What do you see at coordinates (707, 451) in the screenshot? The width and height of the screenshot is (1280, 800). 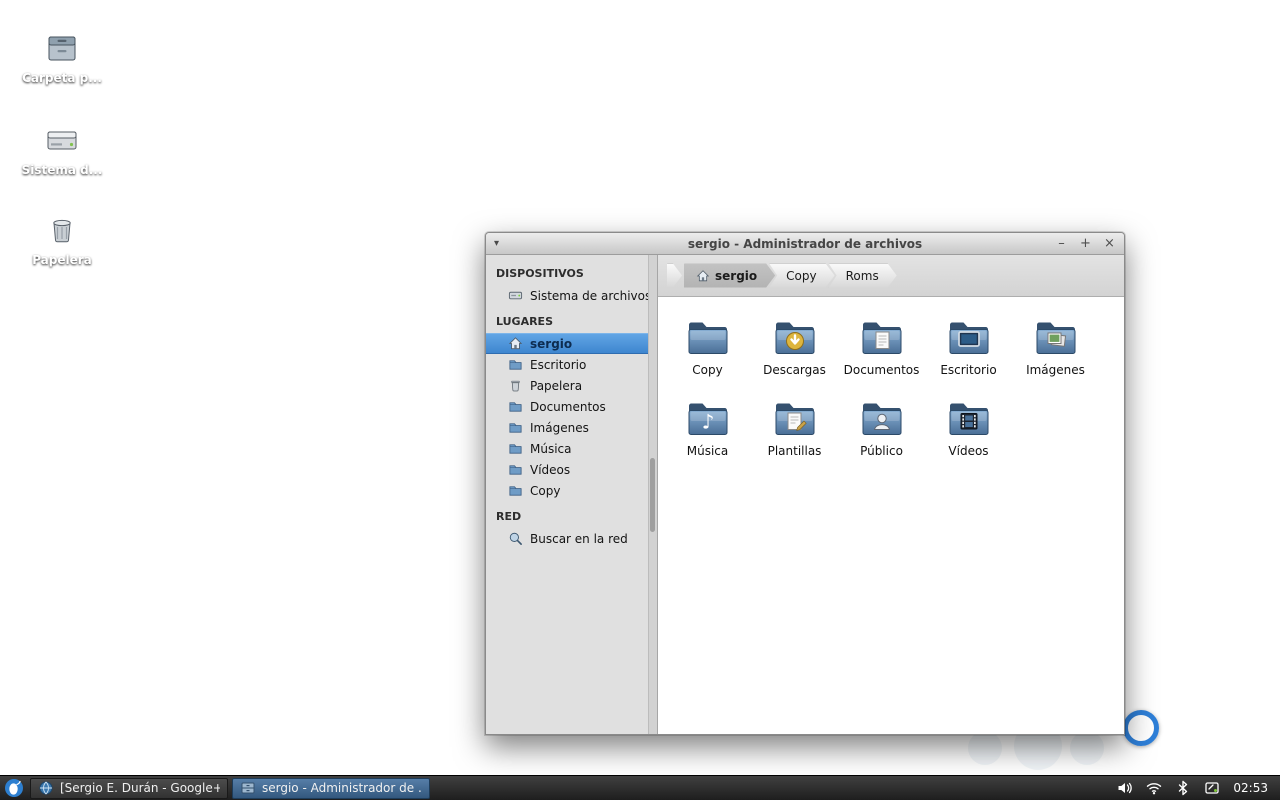 I see `file-label: Música` at bounding box center [707, 451].